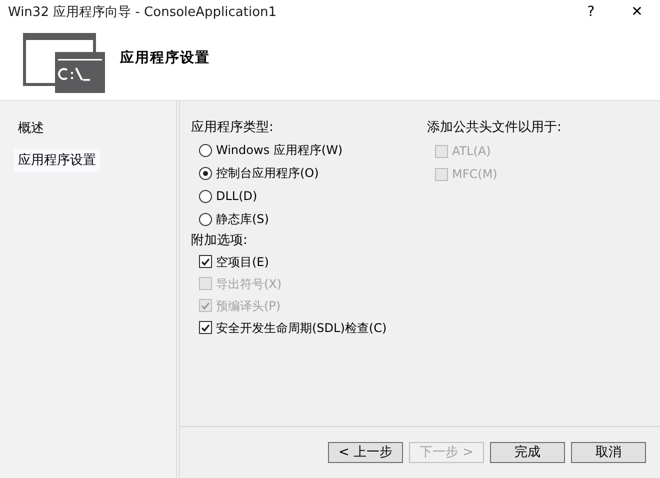 This screenshot has width=660, height=478. What do you see at coordinates (301, 327) in the screenshot?
I see `checkbox-label: 安全开发生命周期(SDL)检查(C)` at bounding box center [301, 327].